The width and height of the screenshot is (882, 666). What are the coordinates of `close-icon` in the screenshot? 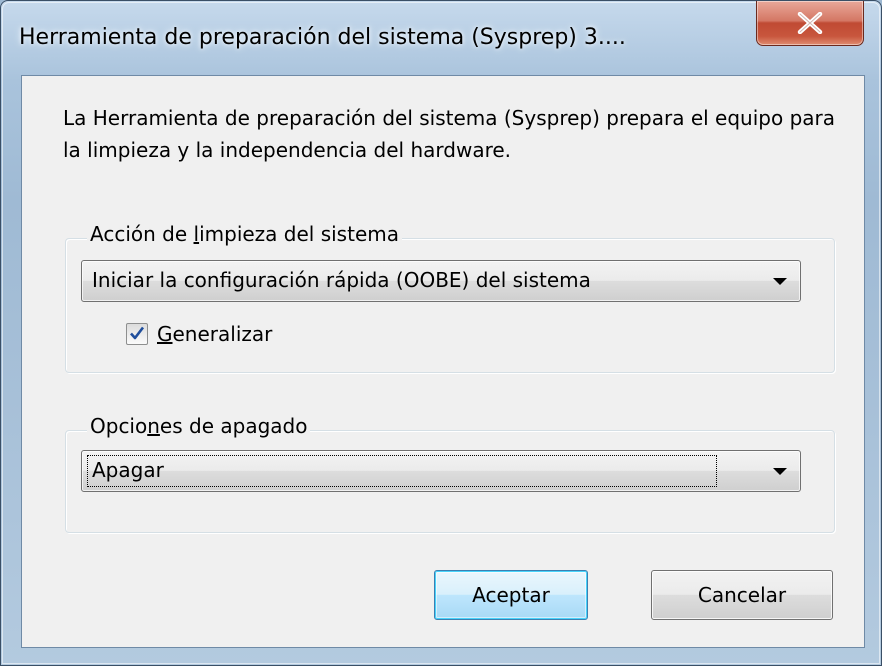 It's located at (810, 23).